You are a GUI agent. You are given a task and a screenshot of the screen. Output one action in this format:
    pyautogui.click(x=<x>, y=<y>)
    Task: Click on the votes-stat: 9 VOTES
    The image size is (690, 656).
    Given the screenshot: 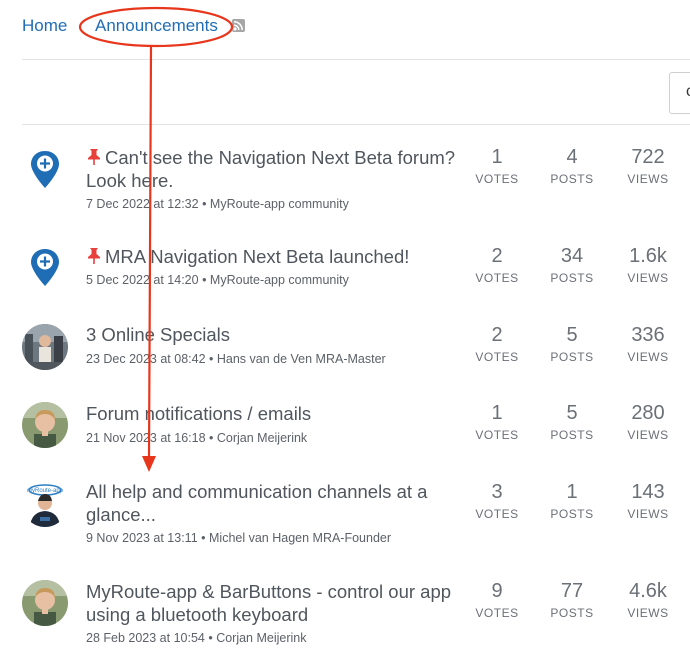 What is the action you would take?
    pyautogui.click(x=497, y=599)
    